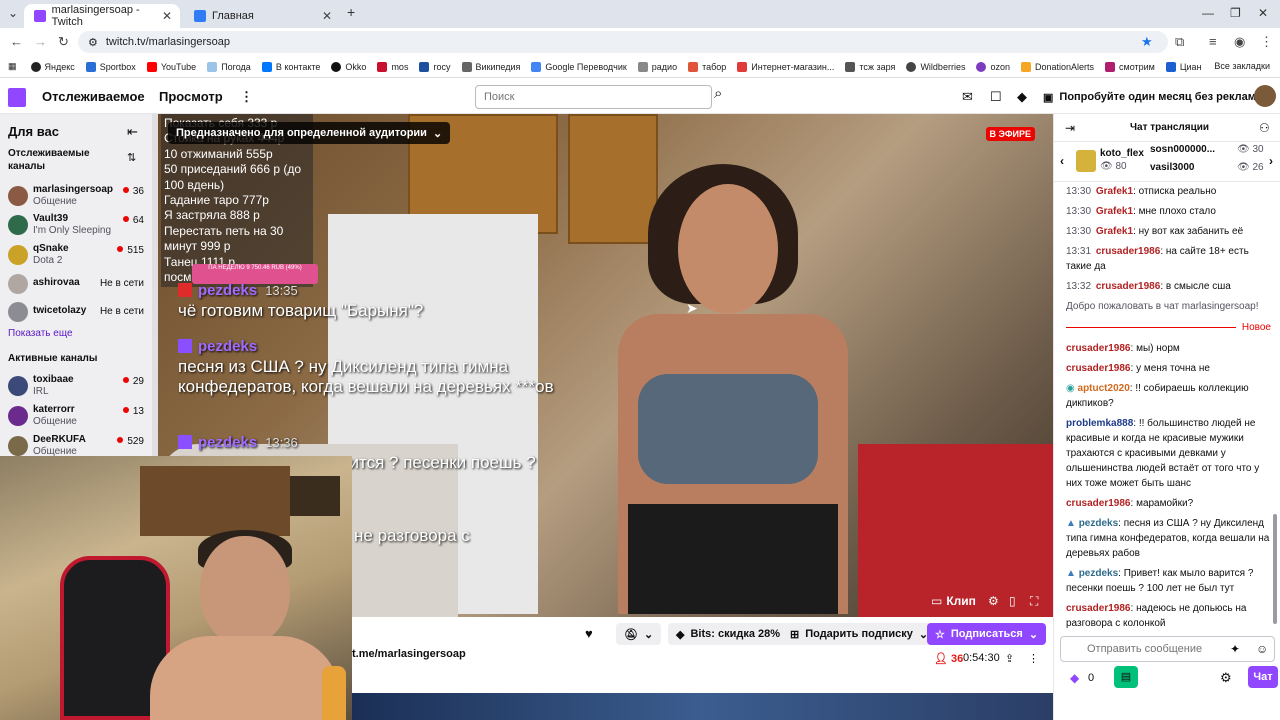  Describe the element at coordinates (52, 66) in the screenshot. I see `bookmark-yandex: Яндекс` at that location.